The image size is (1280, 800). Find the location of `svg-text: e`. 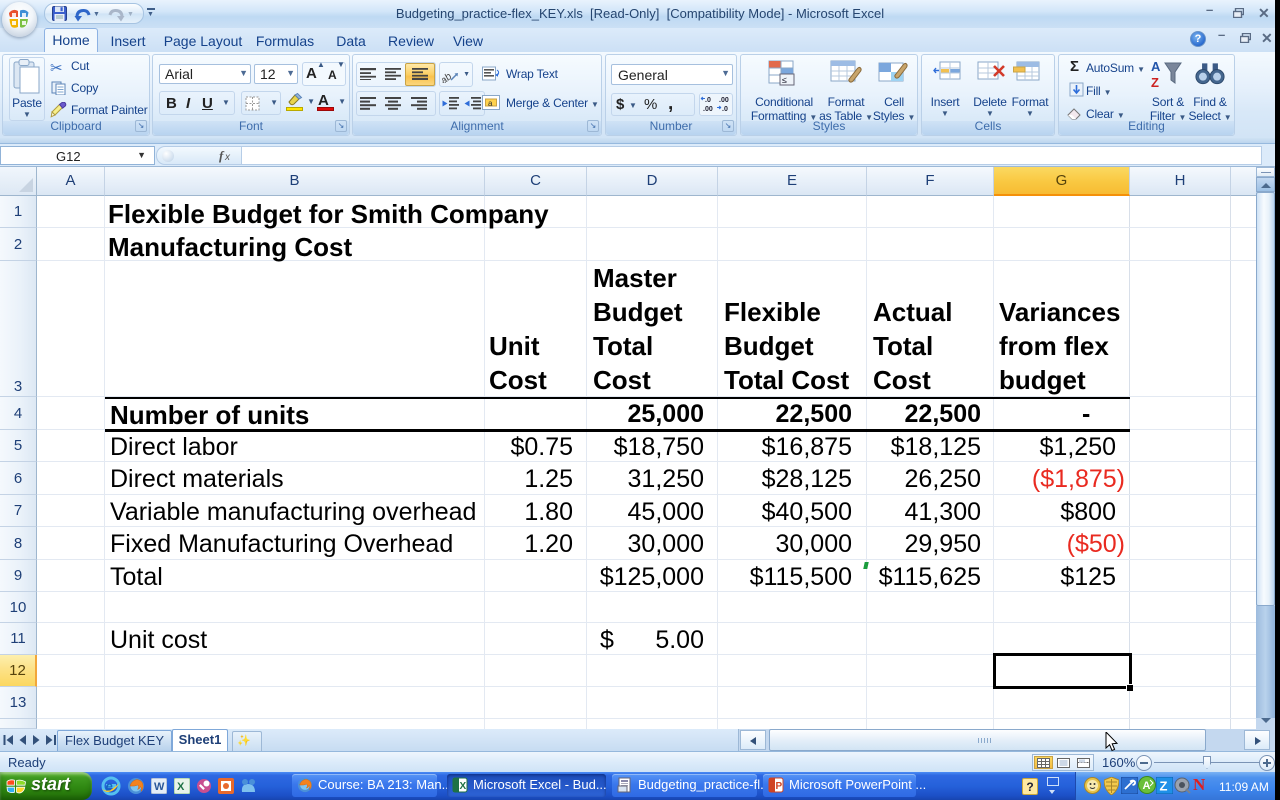

svg-text: e is located at coordinates (109, 786).